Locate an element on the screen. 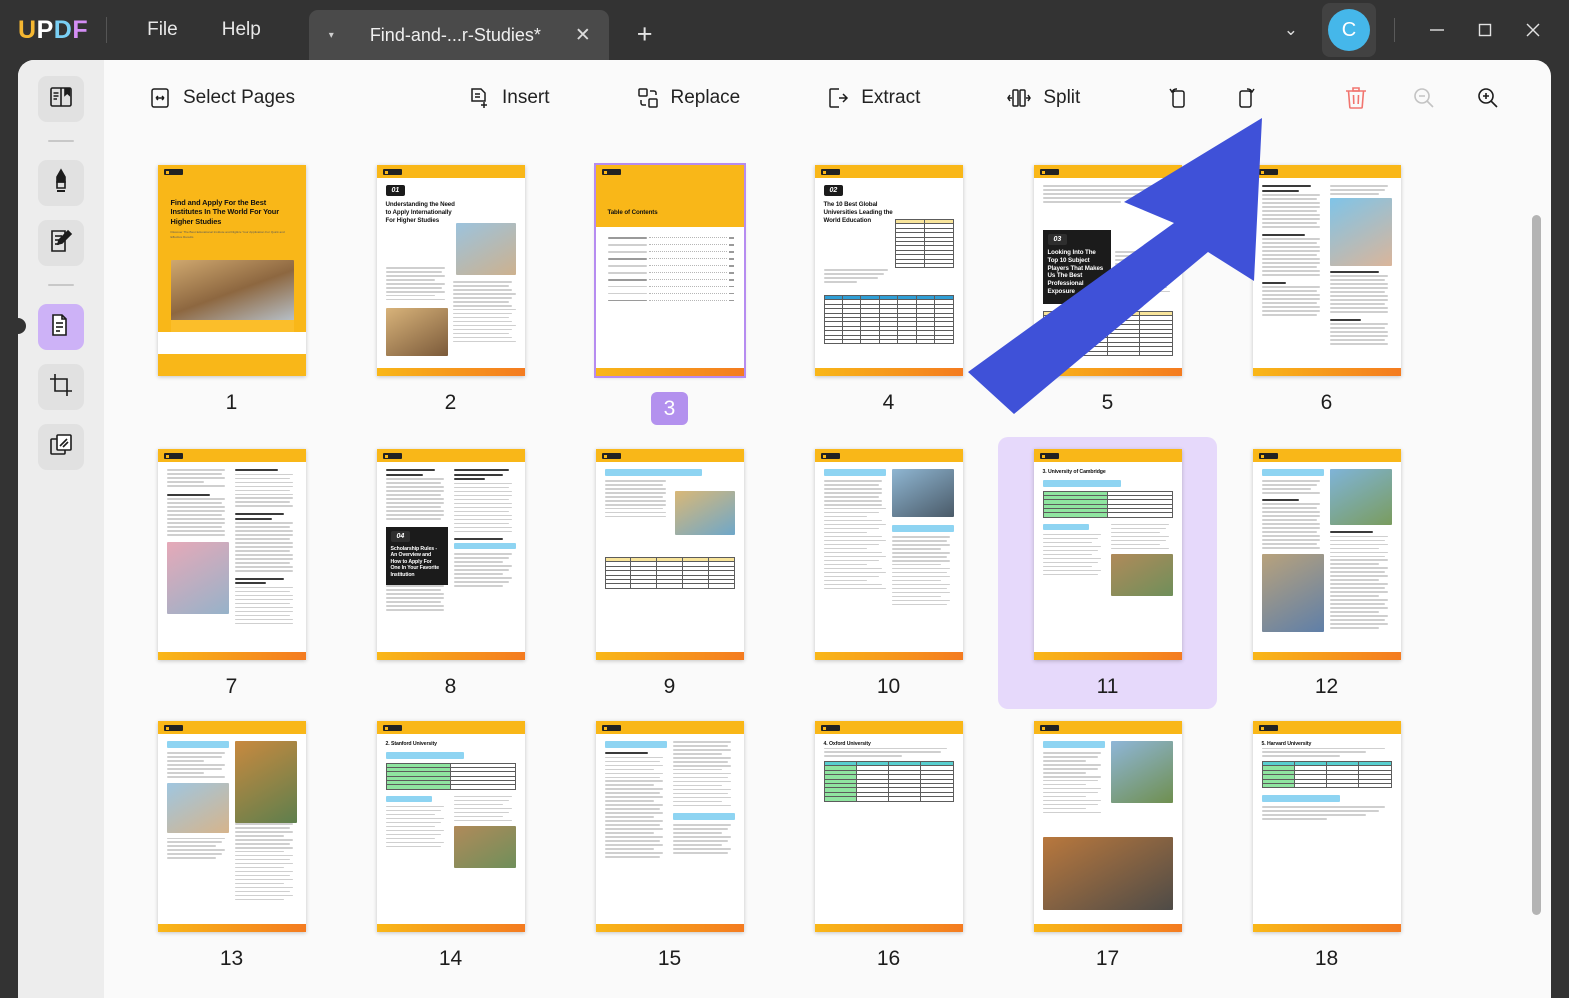 Image resolution: width=1569 pixels, height=998 pixels. tab-strip: ▾ Find-and-...r-Studies* ✕ + is located at coordinates (480, 30).